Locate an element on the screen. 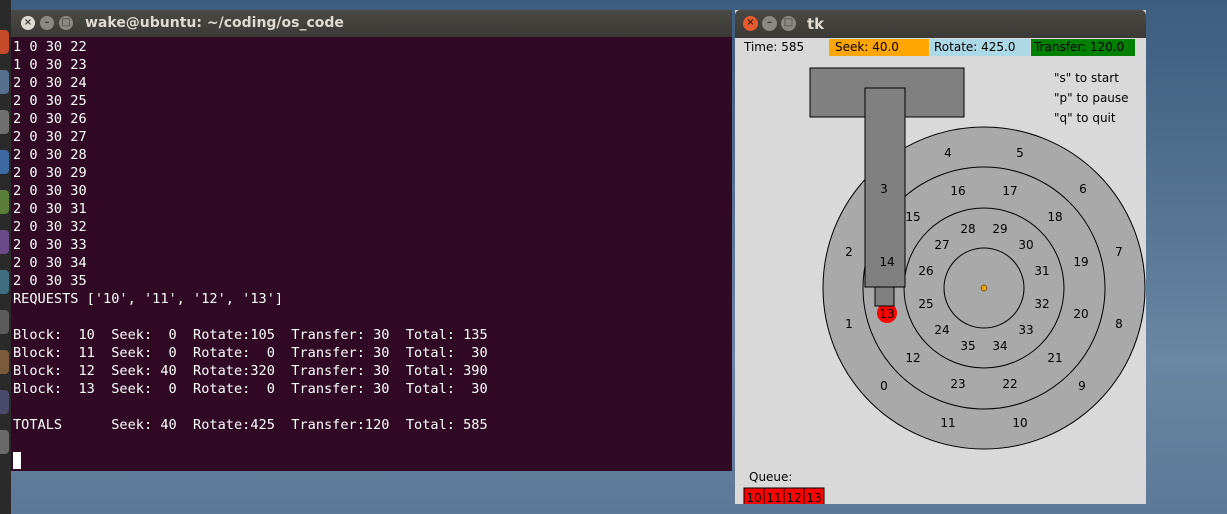  time-label: Time: 585 is located at coordinates (773, 47).